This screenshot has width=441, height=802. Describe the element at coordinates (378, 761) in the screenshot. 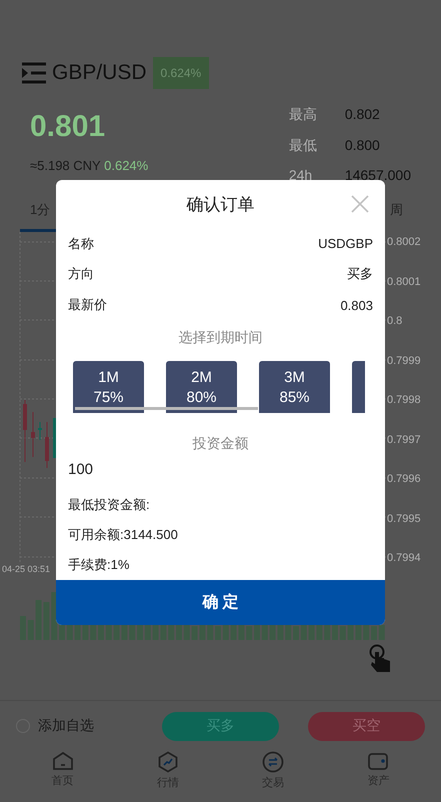

I see `wallet-icon` at that location.